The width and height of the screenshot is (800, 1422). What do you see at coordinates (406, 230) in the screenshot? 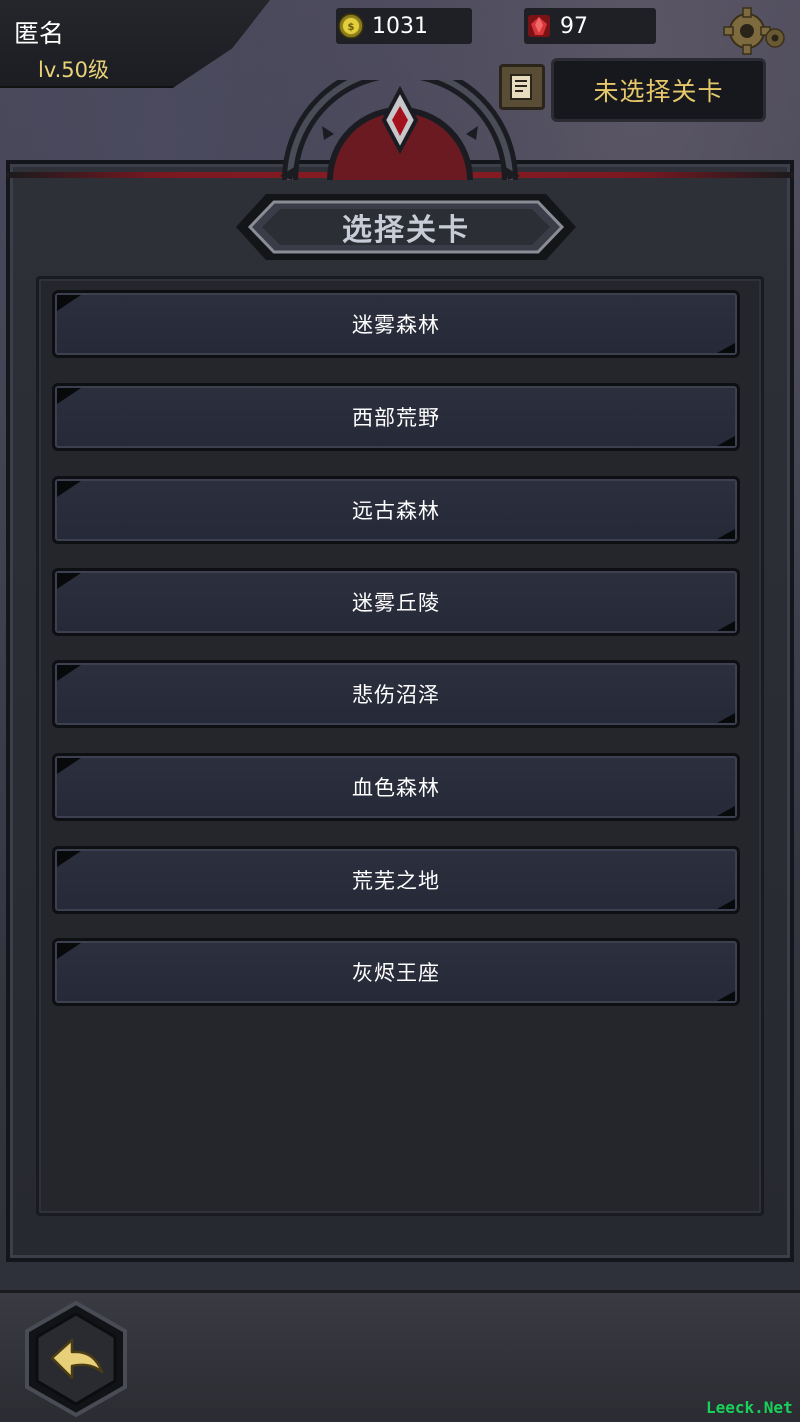
I see `panel-title: 选择关卡` at bounding box center [406, 230].